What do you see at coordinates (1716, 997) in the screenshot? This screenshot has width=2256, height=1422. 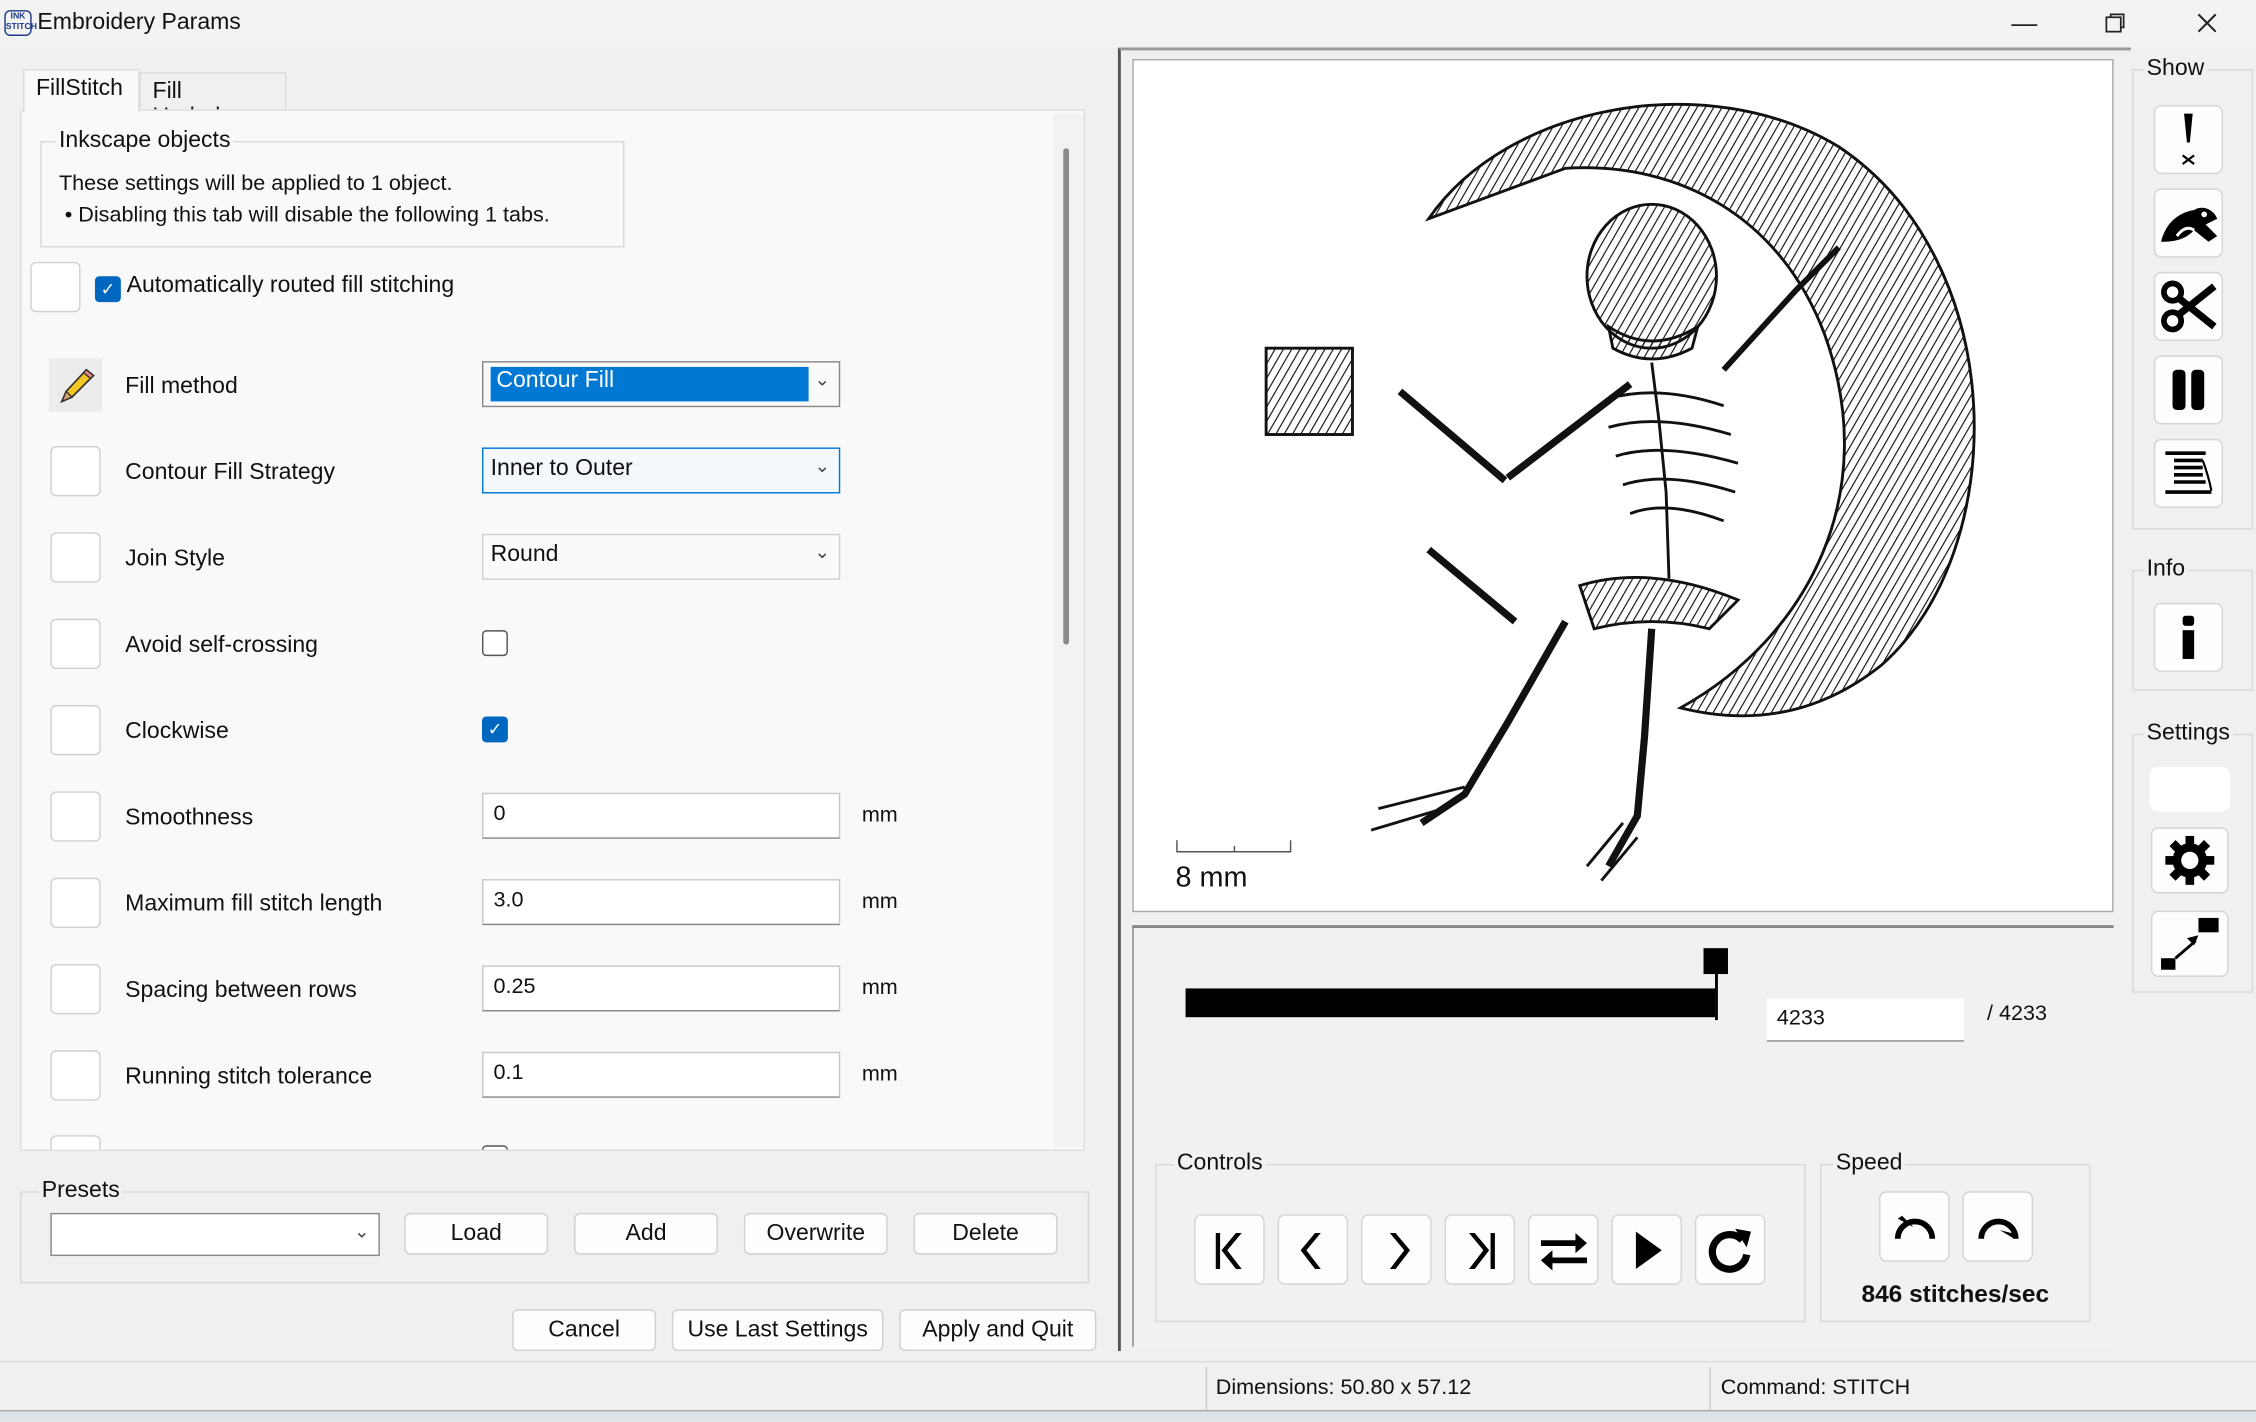 I see `slider-line` at bounding box center [1716, 997].